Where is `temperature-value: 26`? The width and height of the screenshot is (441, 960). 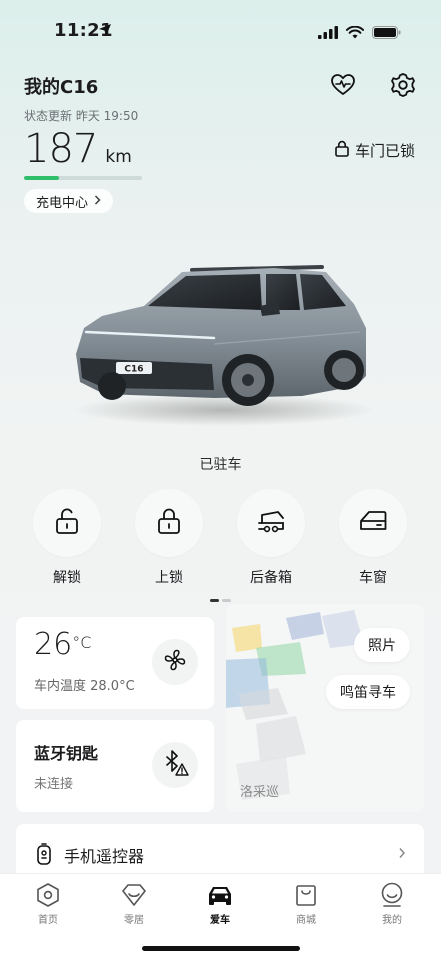
temperature-value: 26 is located at coordinates (53, 644).